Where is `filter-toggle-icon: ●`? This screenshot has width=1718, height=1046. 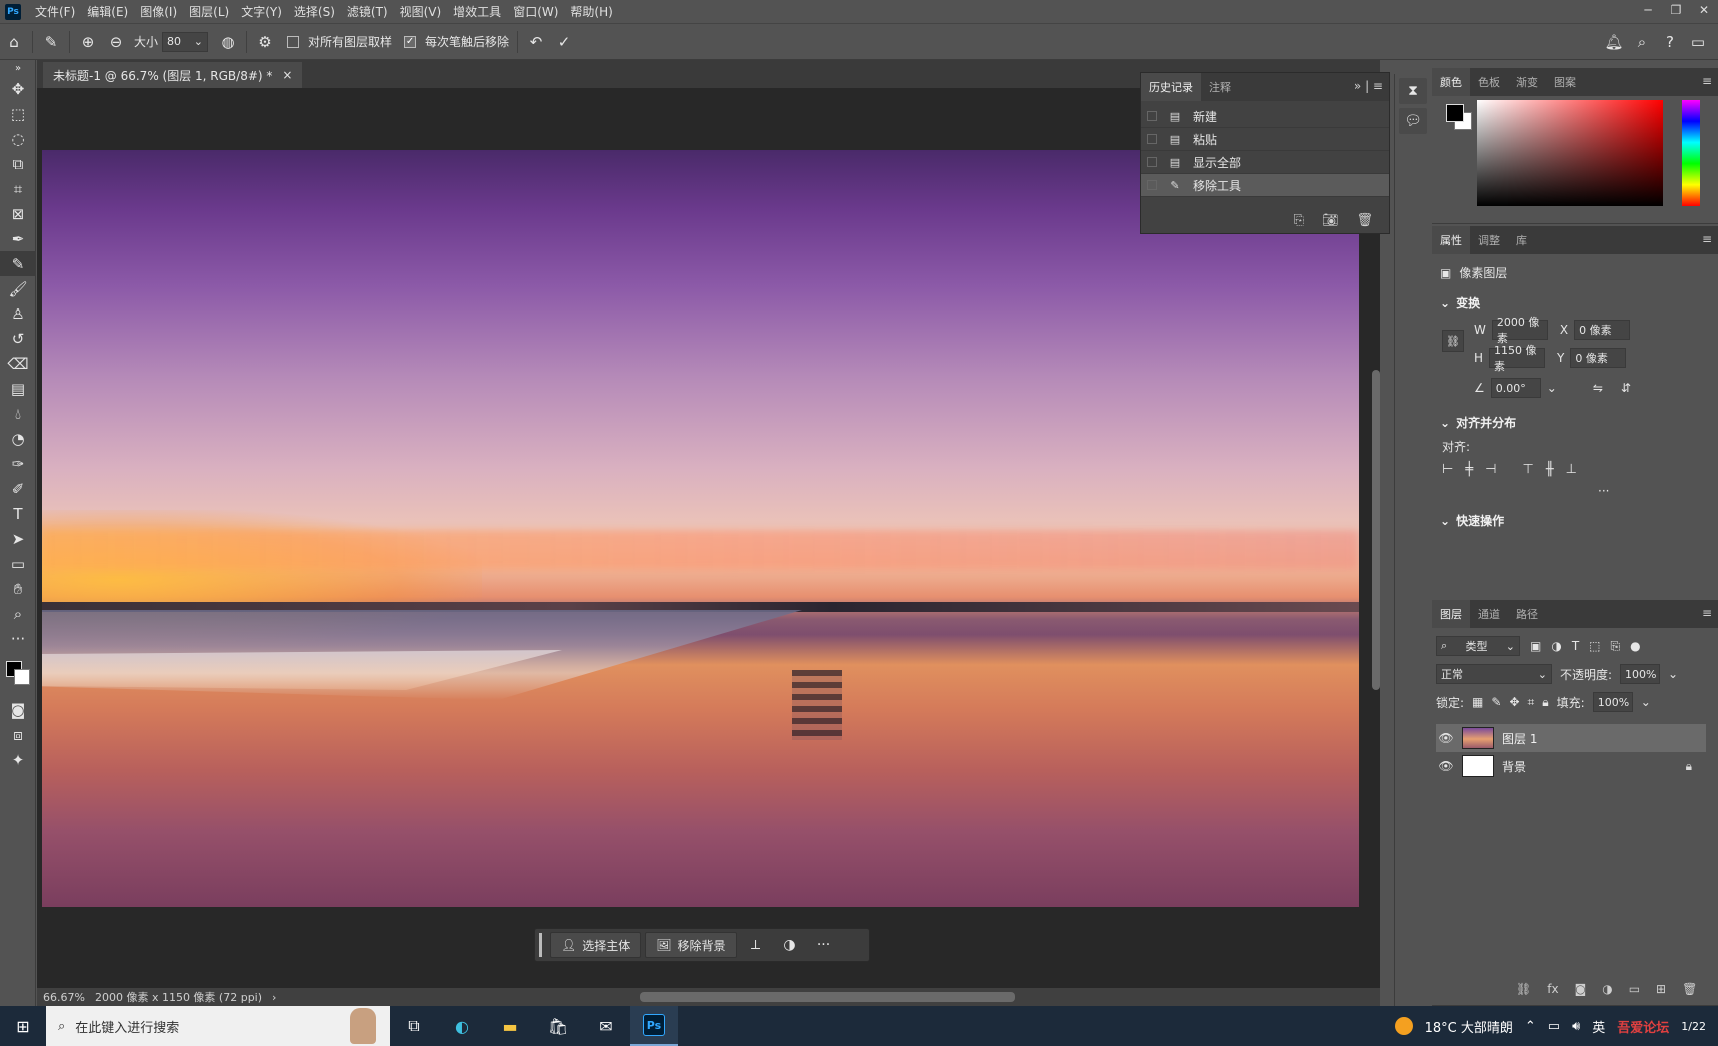 filter-toggle-icon: ● is located at coordinates (1635, 646).